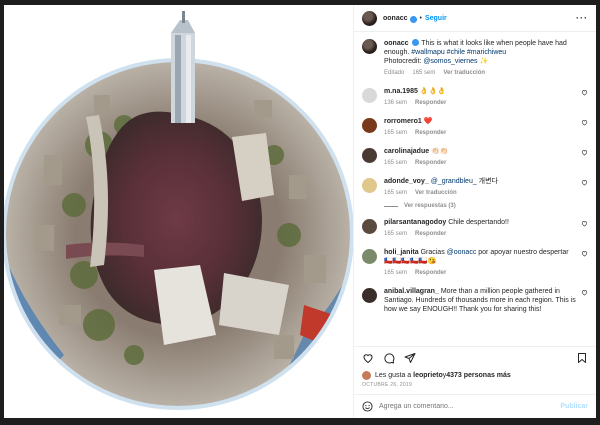 The width and height of the screenshot is (600, 425). Describe the element at coordinates (410, 261) in the screenshot. I see `comment-text-c: 🇨🇱🇨🇱🇨🇱🇨🇱🇨🇱😘` at that location.